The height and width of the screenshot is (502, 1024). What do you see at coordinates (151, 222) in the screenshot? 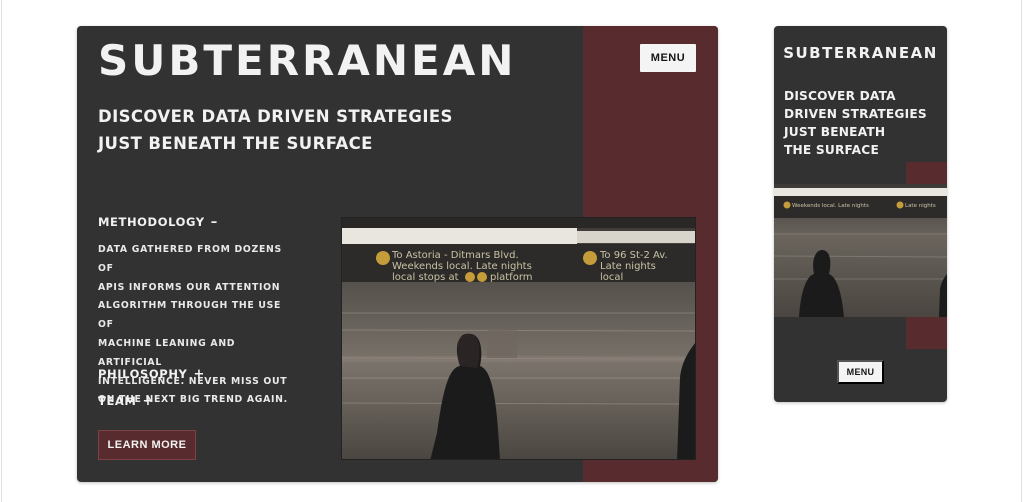
I see `accordion-label: METHODOLOGY` at bounding box center [151, 222].